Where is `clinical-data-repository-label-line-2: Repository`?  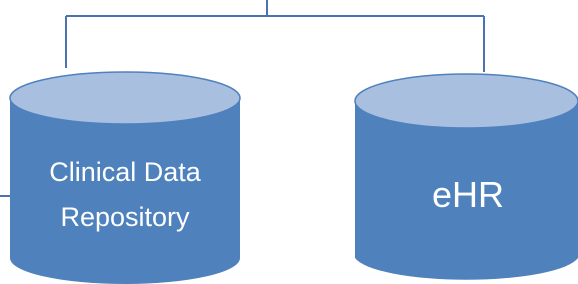
clinical-data-repository-label-line-2: Repository is located at coordinates (125, 217).